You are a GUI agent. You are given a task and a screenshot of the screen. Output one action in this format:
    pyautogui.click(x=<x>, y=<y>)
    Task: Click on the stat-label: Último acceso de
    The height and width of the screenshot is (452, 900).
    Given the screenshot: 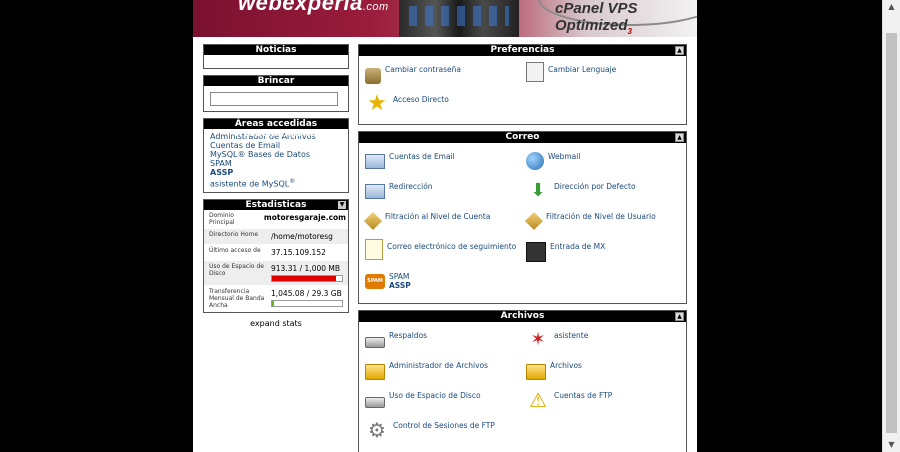 What is the action you would take?
    pyautogui.click(x=235, y=250)
    